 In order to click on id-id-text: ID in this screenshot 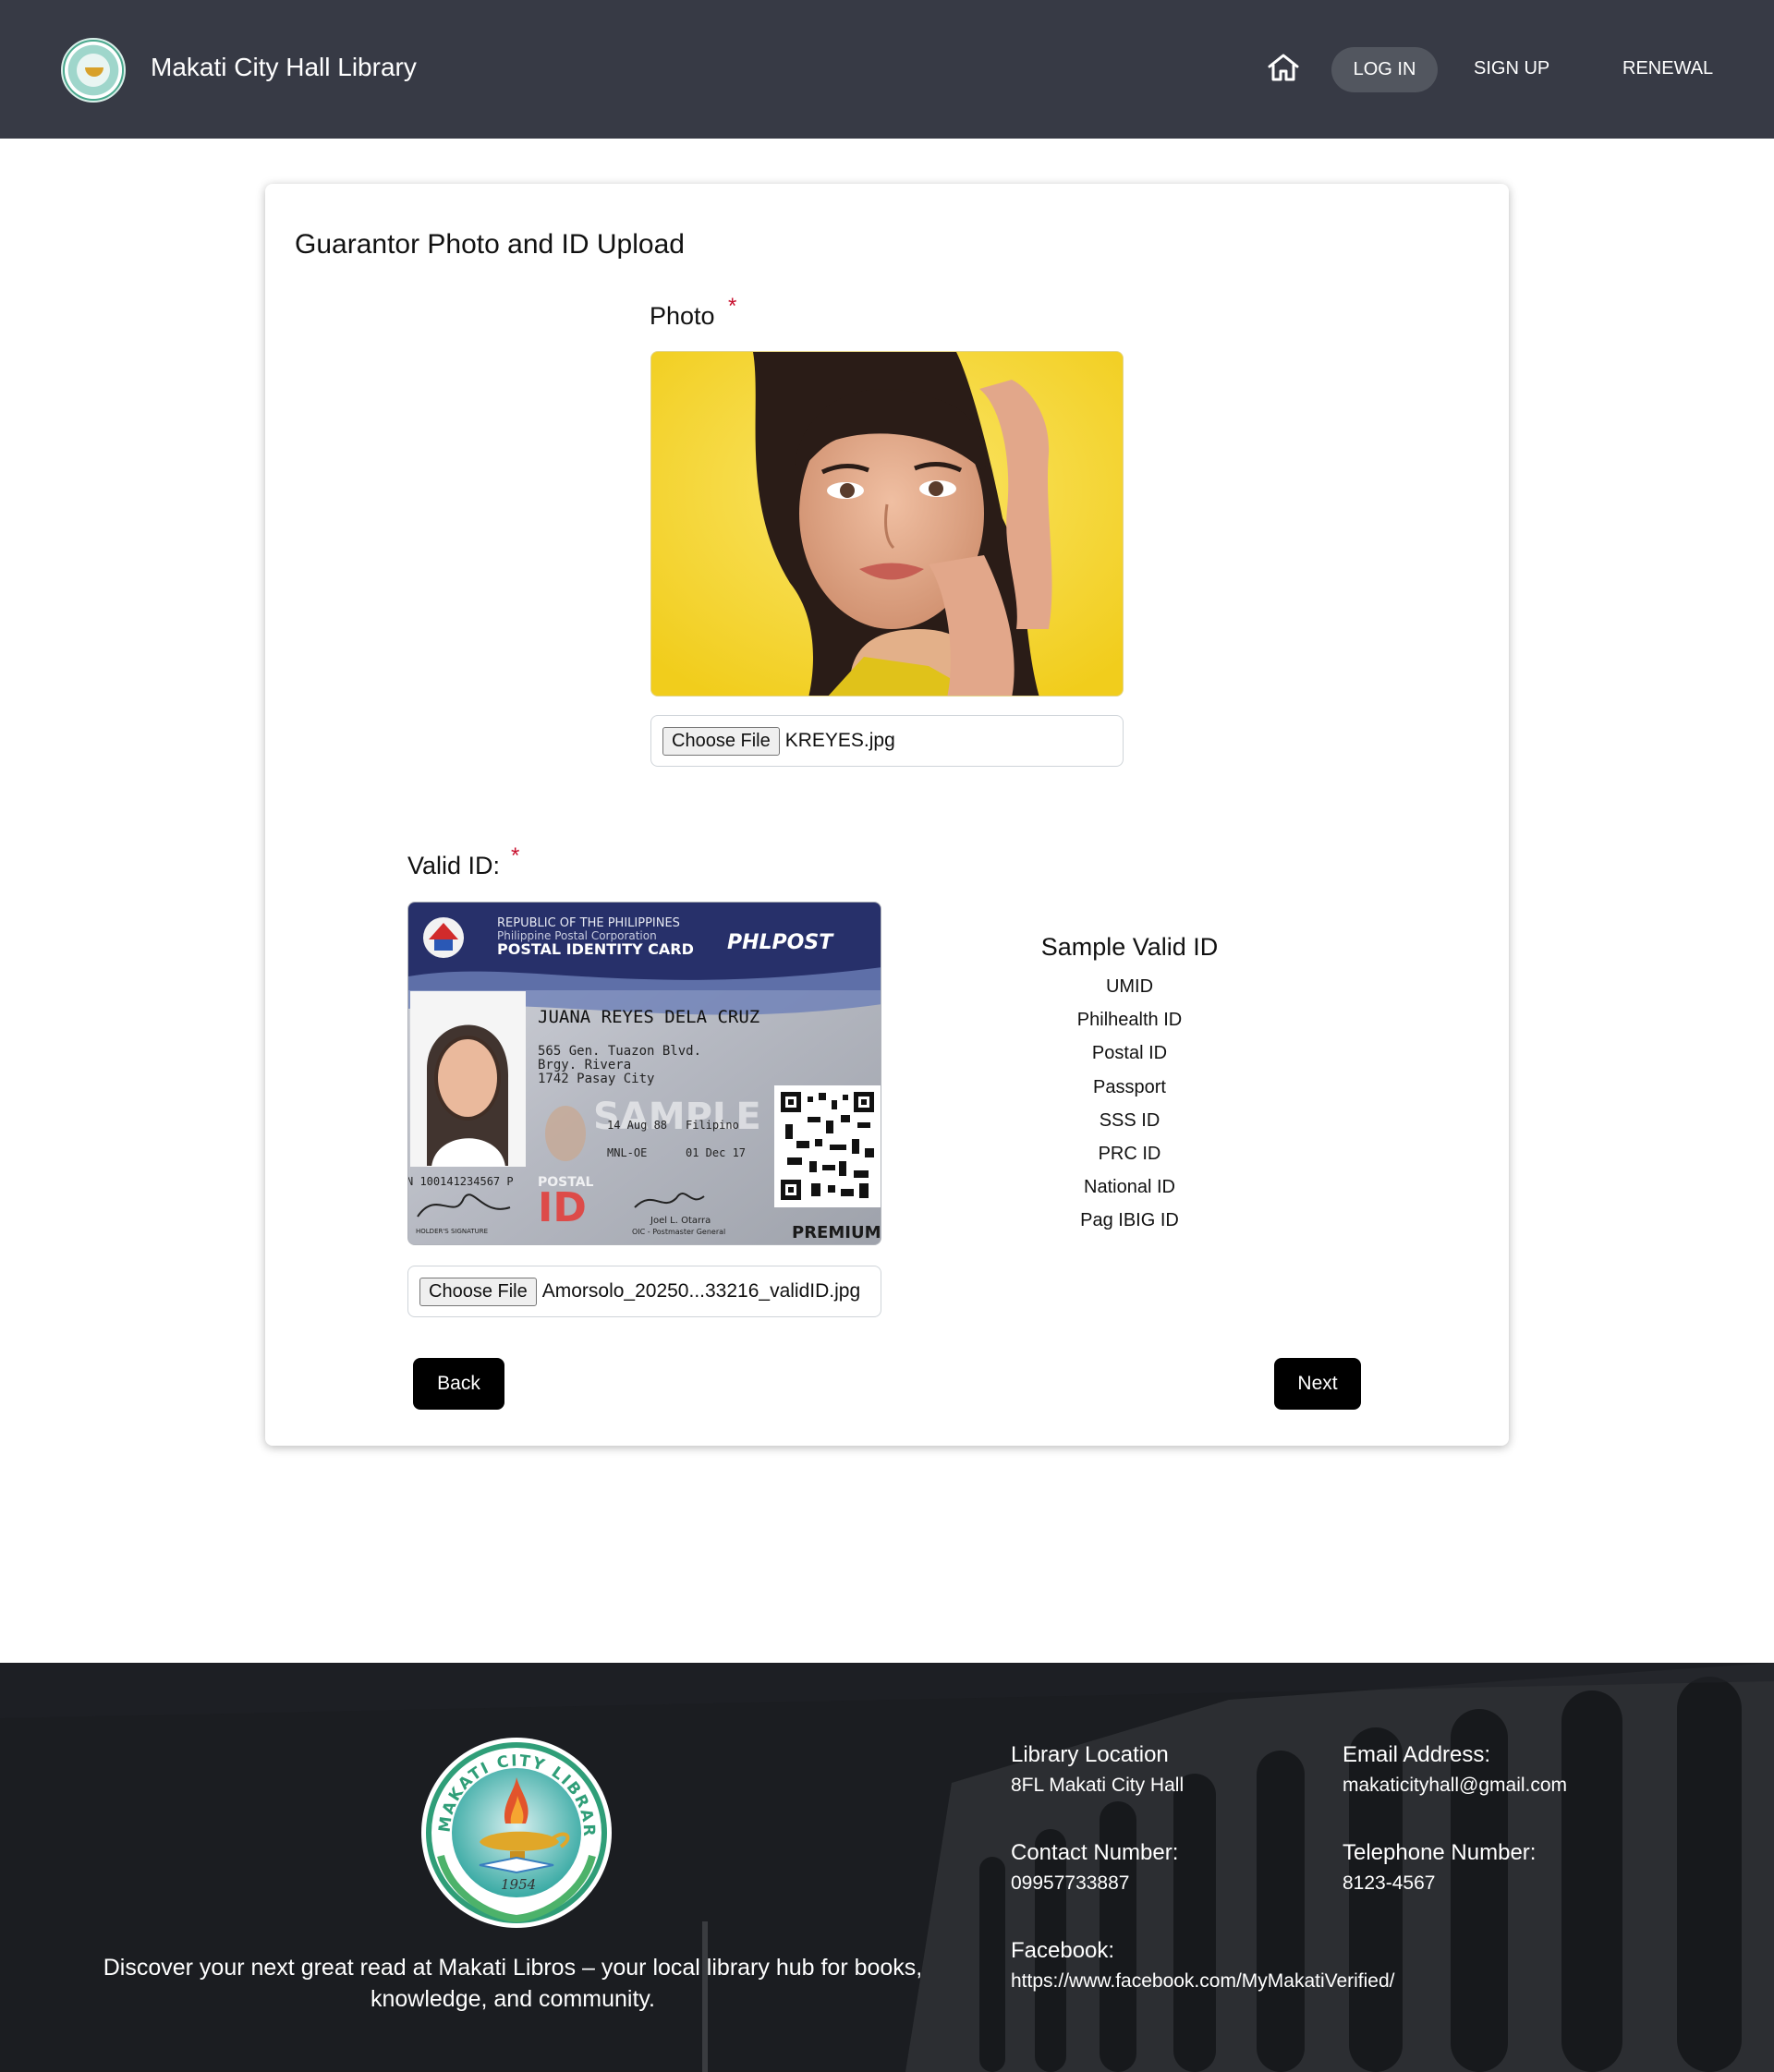, I will do `click(562, 1207)`.